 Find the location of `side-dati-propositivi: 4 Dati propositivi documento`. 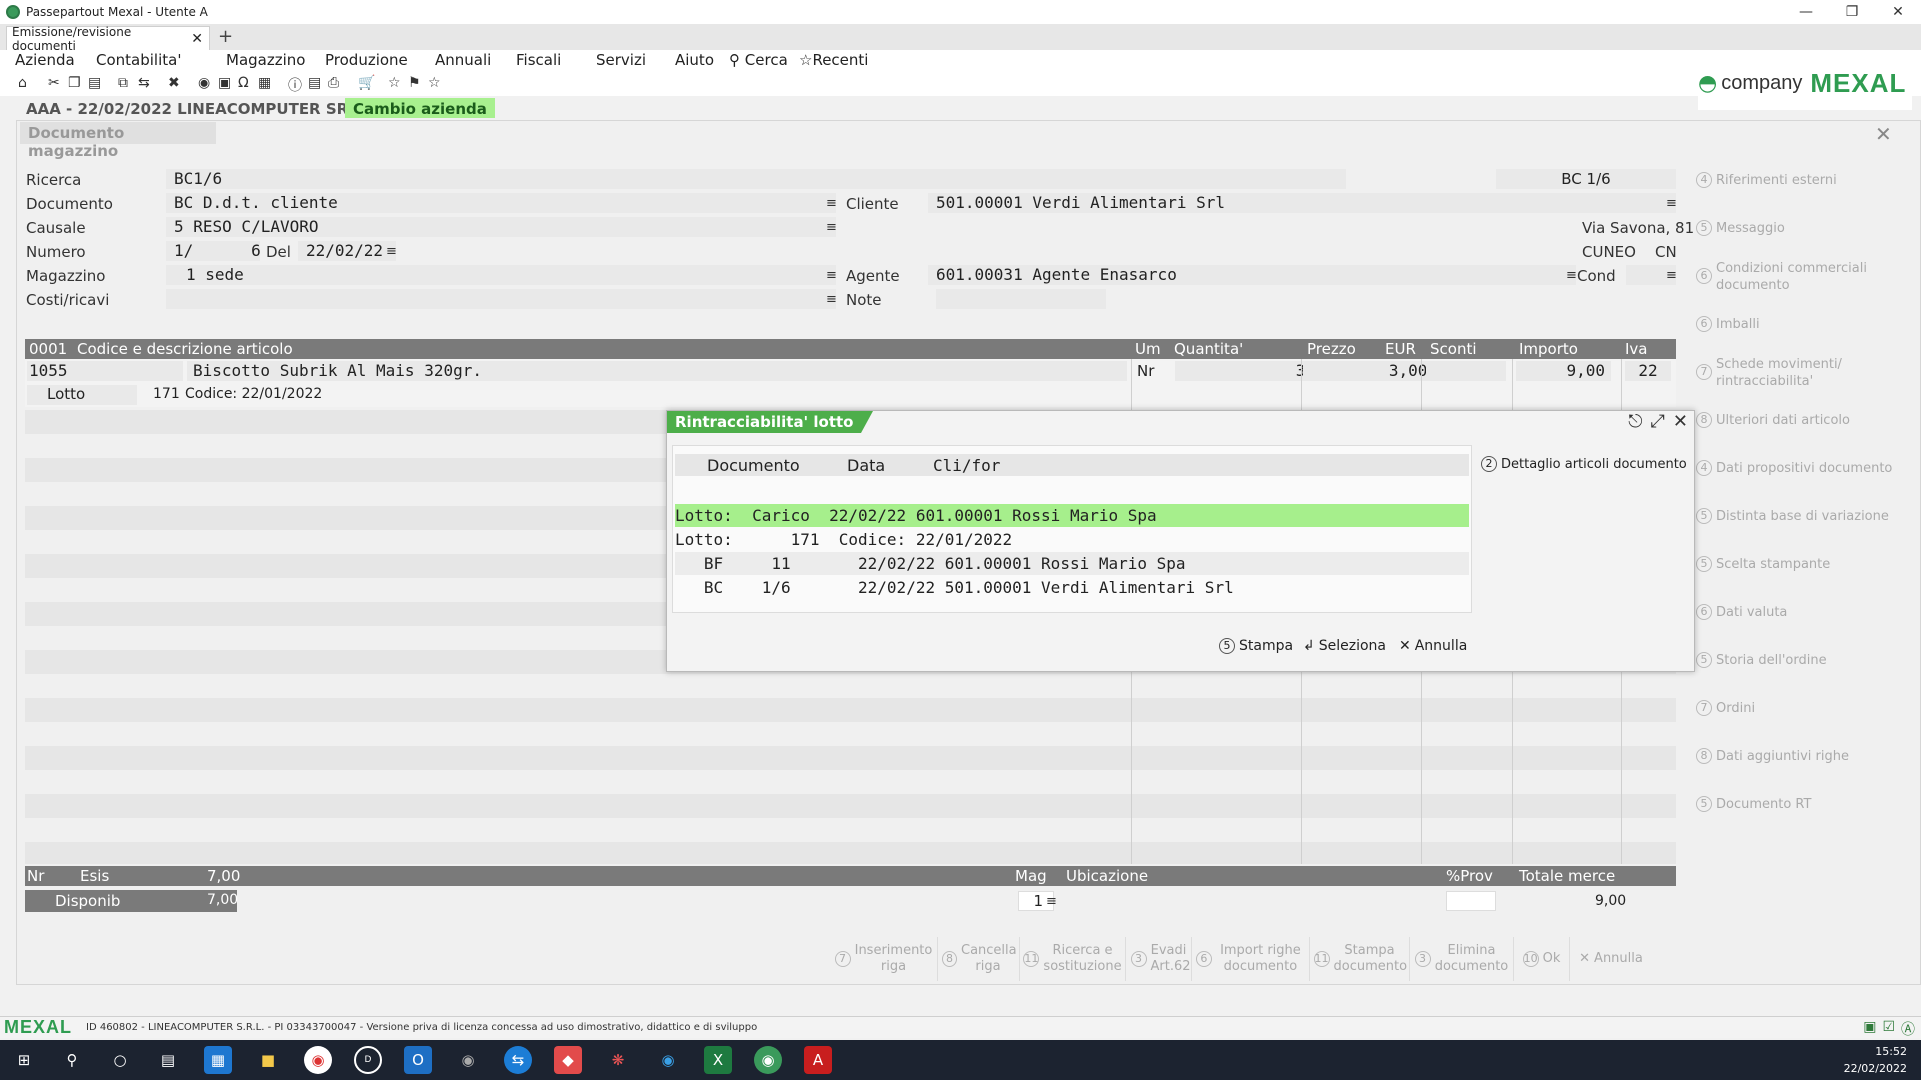

side-dati-propositivi: 4 Dati propositivi documento is located at coordinates (1803, 468).